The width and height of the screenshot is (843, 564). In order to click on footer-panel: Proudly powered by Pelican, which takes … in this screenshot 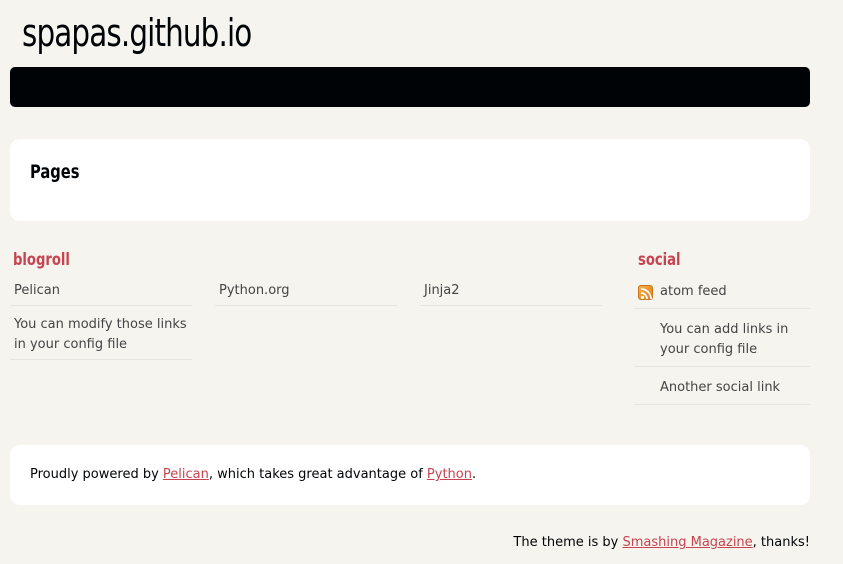, I will do `click(410, 475)`.